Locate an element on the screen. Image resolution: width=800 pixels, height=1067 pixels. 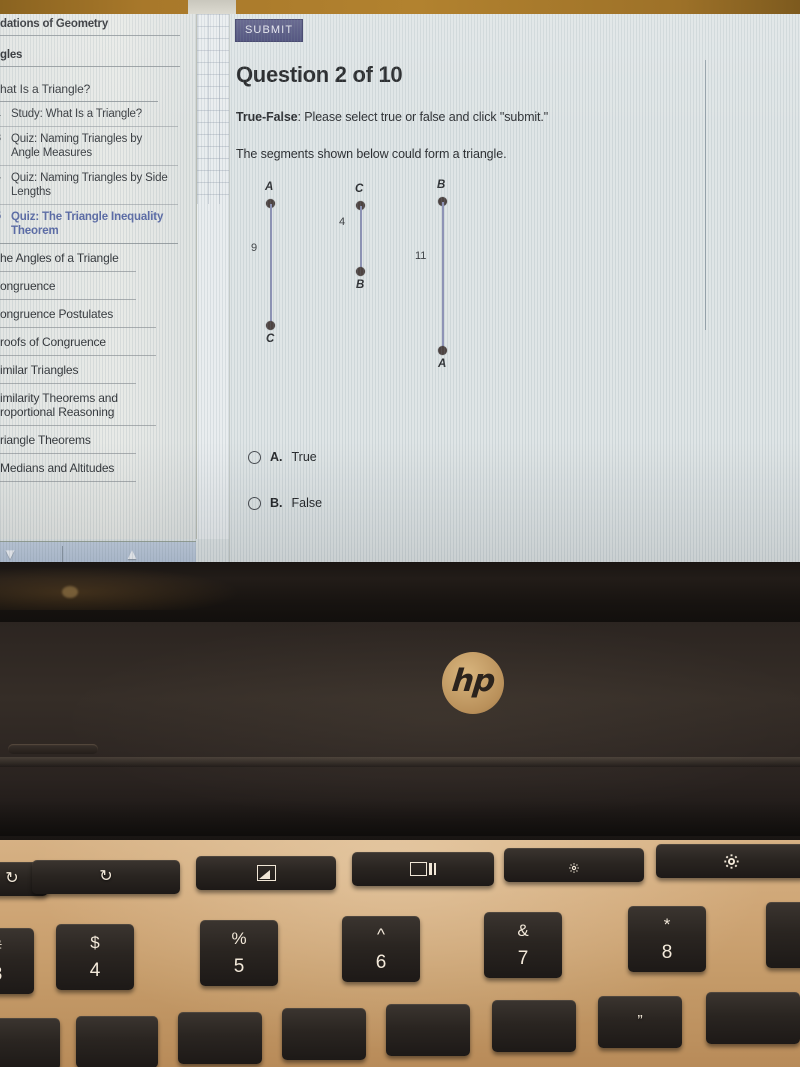
key-symbol: $ is located at coordinates (95, 942).